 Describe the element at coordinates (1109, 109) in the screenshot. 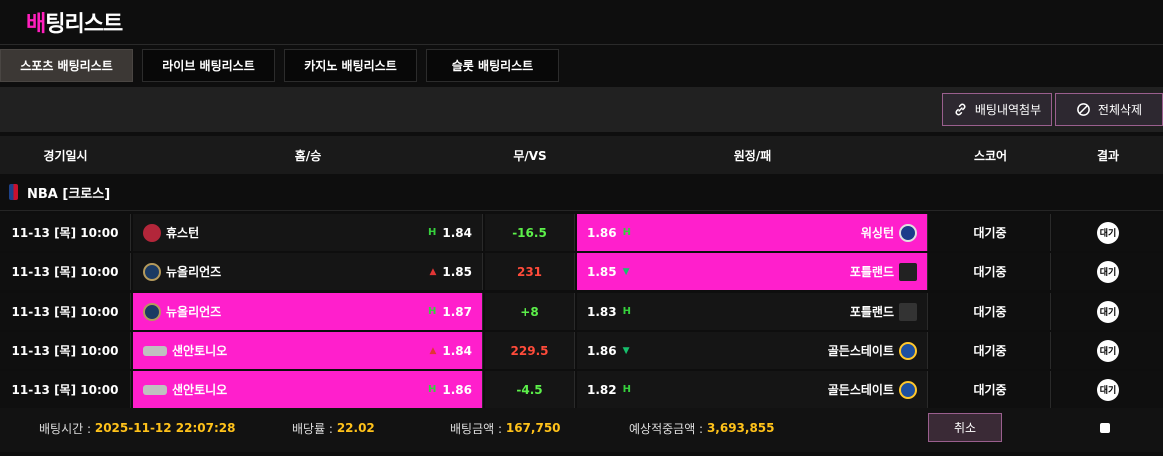

I see `delete-all-button: 전체삭제` at that location.